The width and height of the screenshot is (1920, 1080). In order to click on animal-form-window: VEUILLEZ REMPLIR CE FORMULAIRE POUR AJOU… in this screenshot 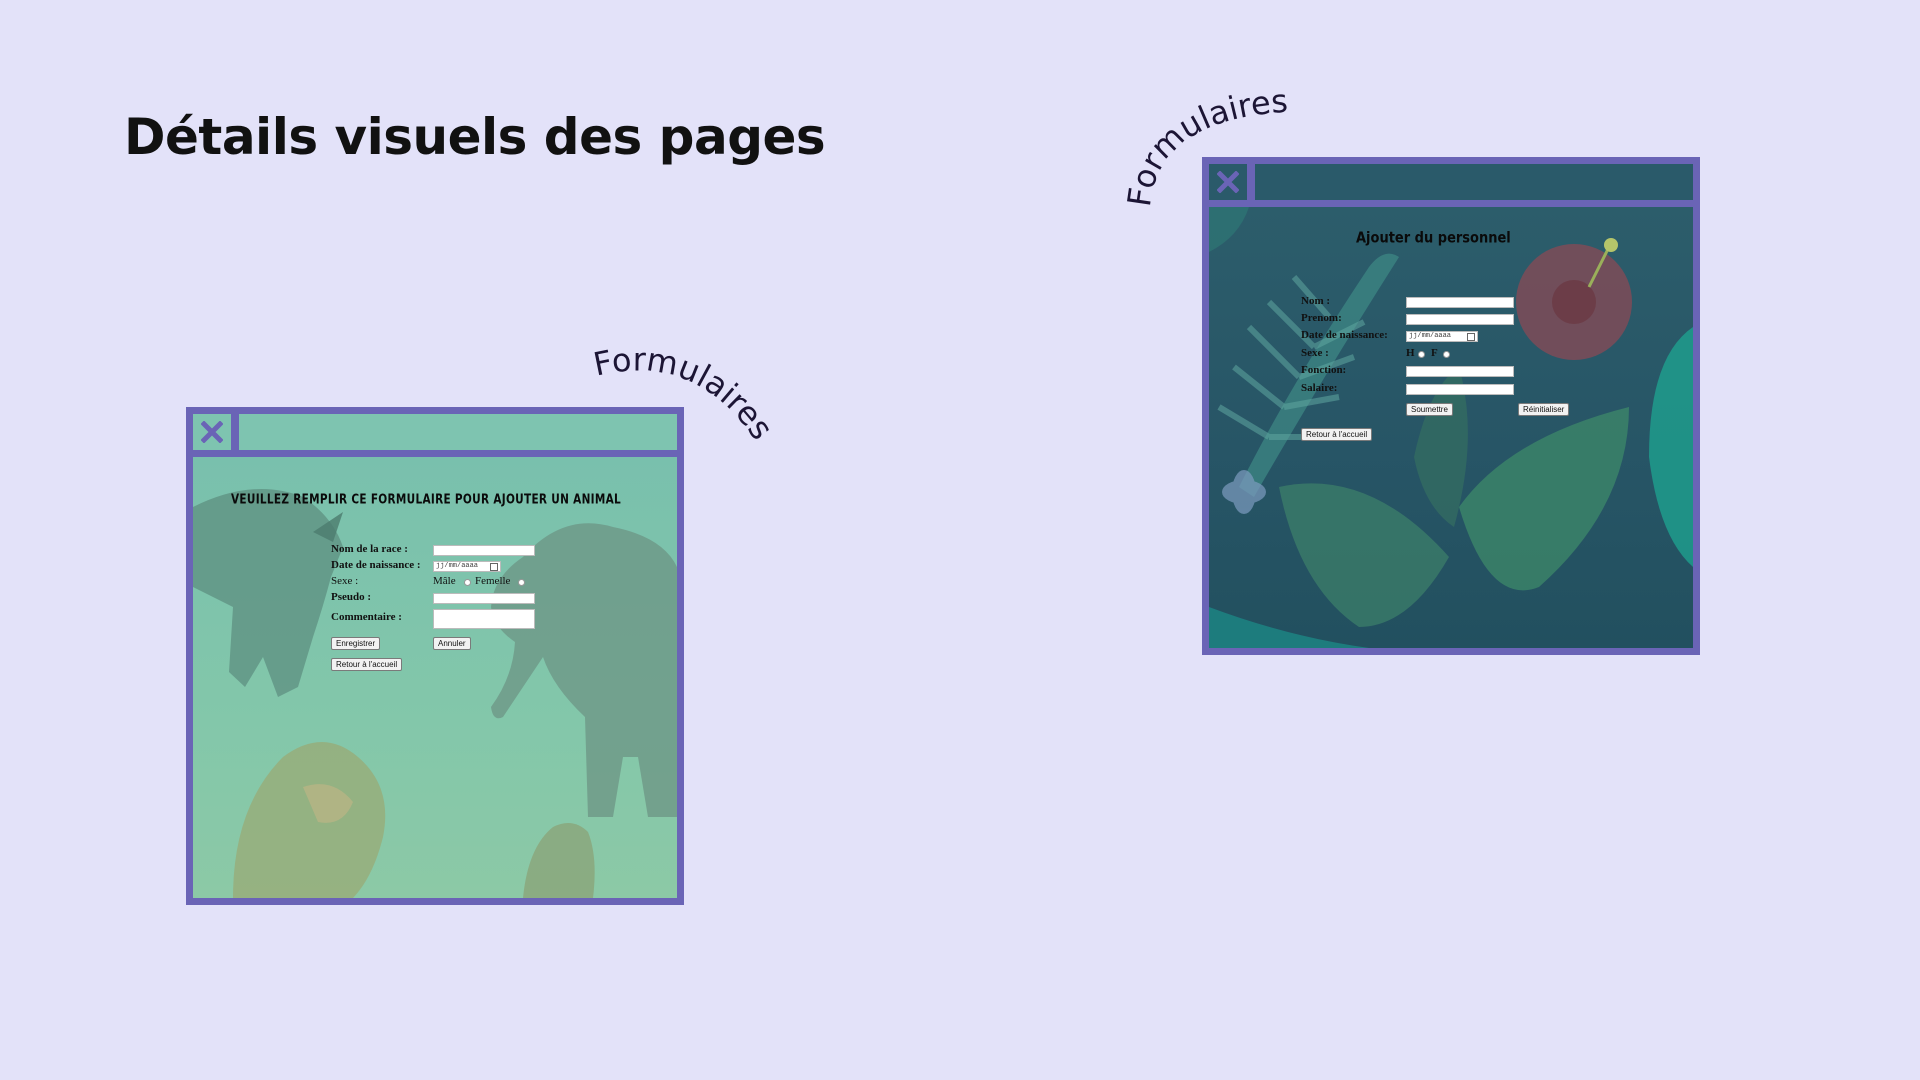, I will do `click(435, 656)`.